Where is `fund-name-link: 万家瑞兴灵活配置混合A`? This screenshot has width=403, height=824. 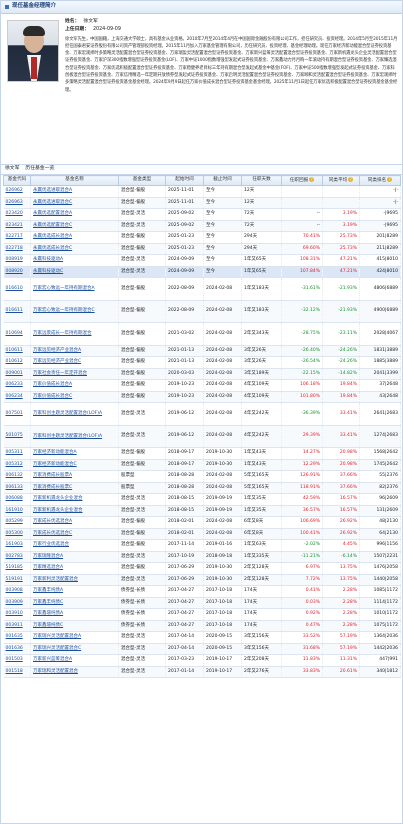
fund-name-link: 万家瑞兴灵活配置混合A is located at coordinates (57, 637).